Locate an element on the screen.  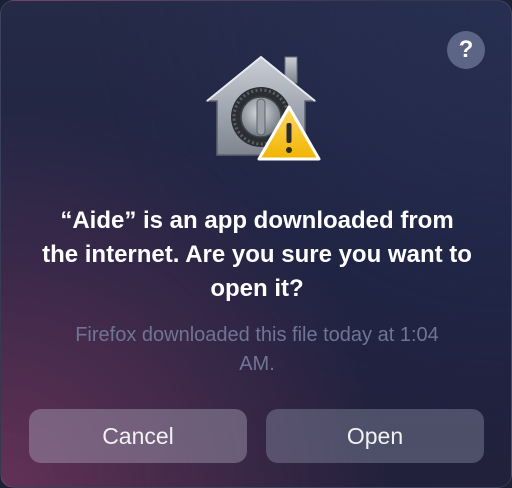
help-button: ? is located at coordinates (466, 50).